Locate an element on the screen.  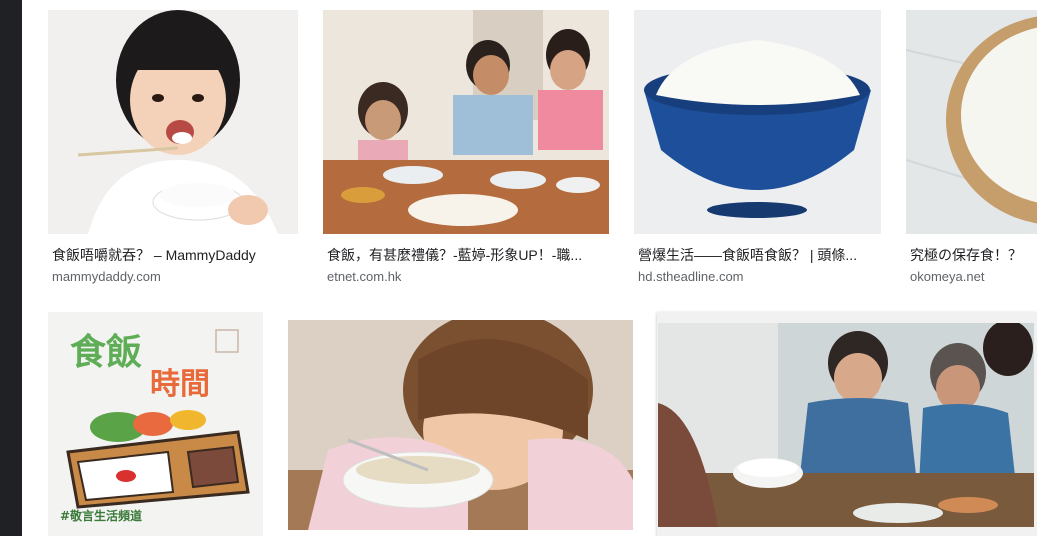
image-result-3: 營爆生活——食飯唔食飯？ | 頭條... hd.stheadline.com is located at coordinates (757, 150).